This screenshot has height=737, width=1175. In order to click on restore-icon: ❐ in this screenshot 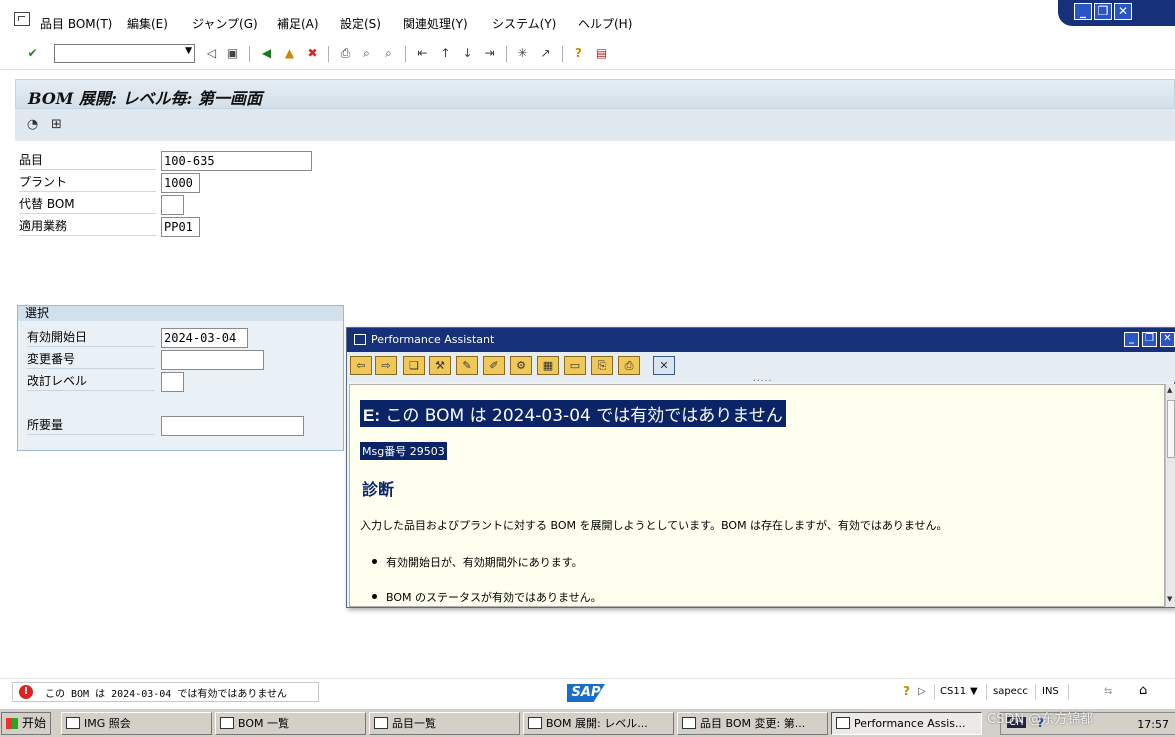, I will do `click(1103, 11)`.